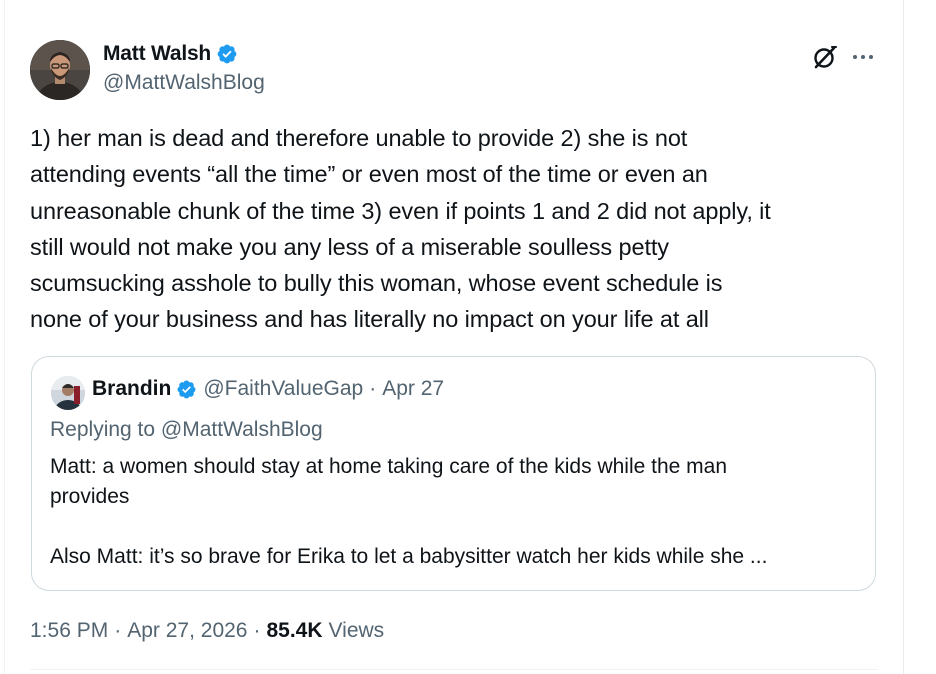 The image size is (936, 674). I want to click on grok-icon, so click(825, 57).